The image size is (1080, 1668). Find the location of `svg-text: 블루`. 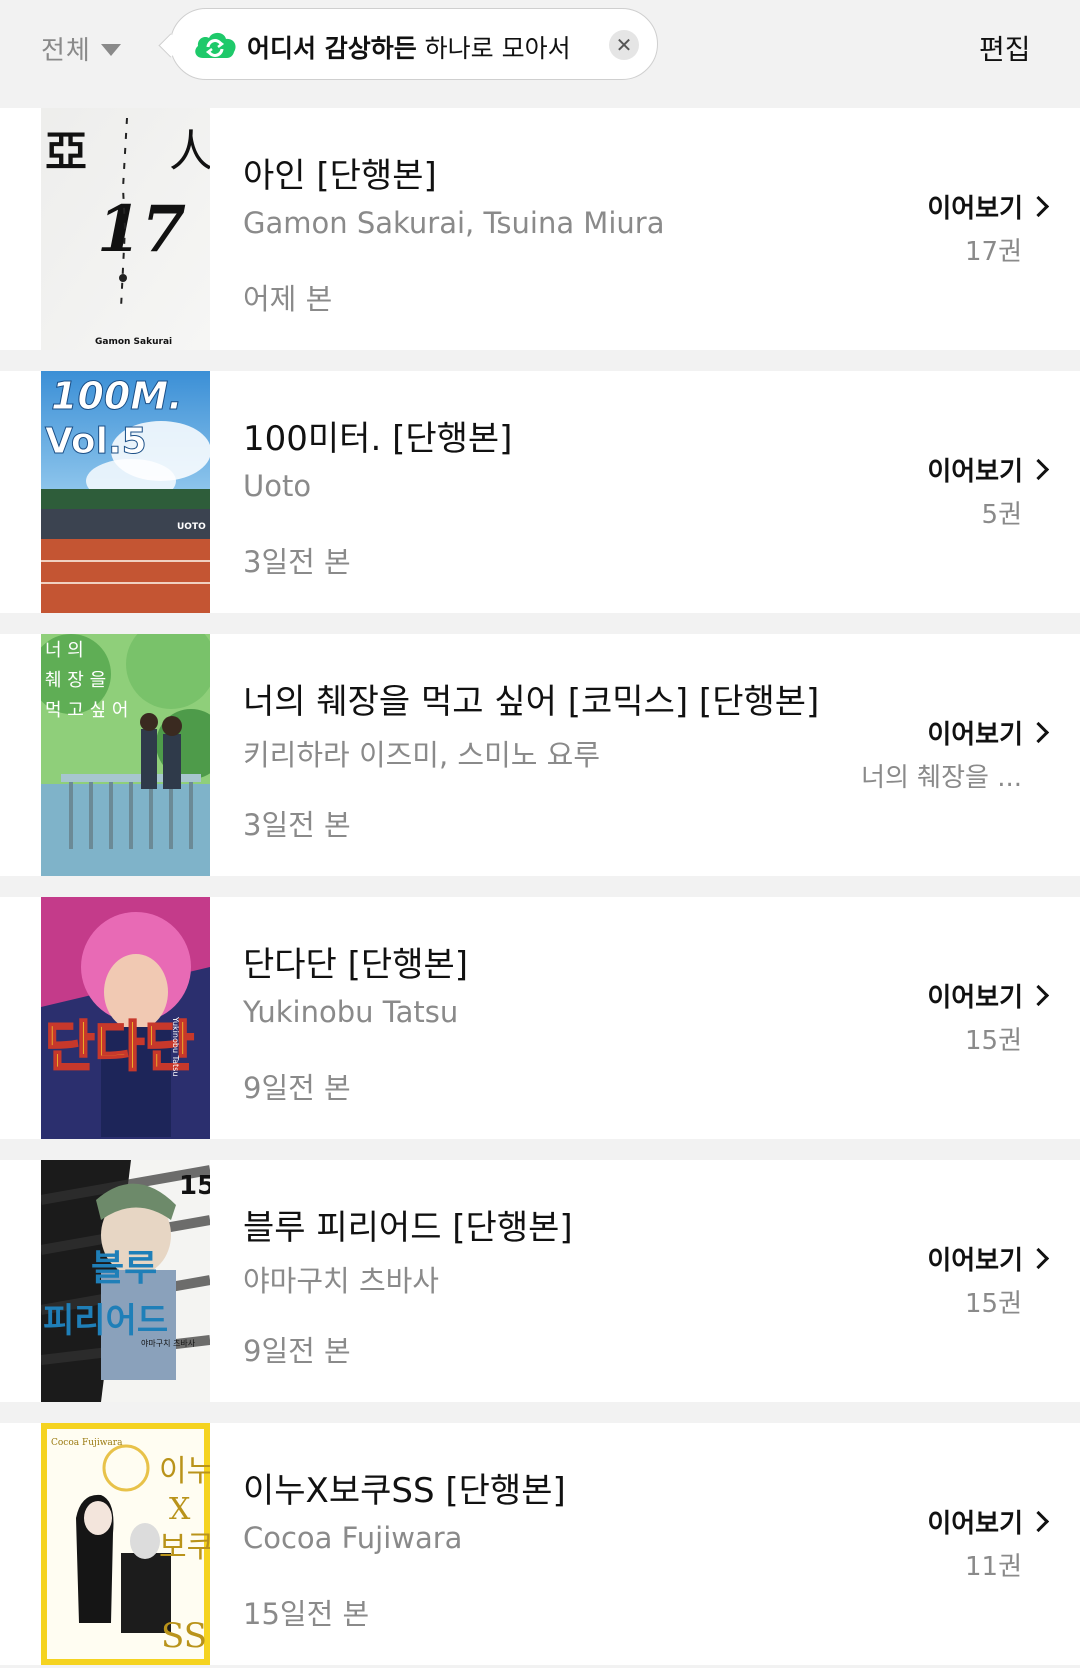

svg-text: 블루 is located at coordinates (124, 1268).